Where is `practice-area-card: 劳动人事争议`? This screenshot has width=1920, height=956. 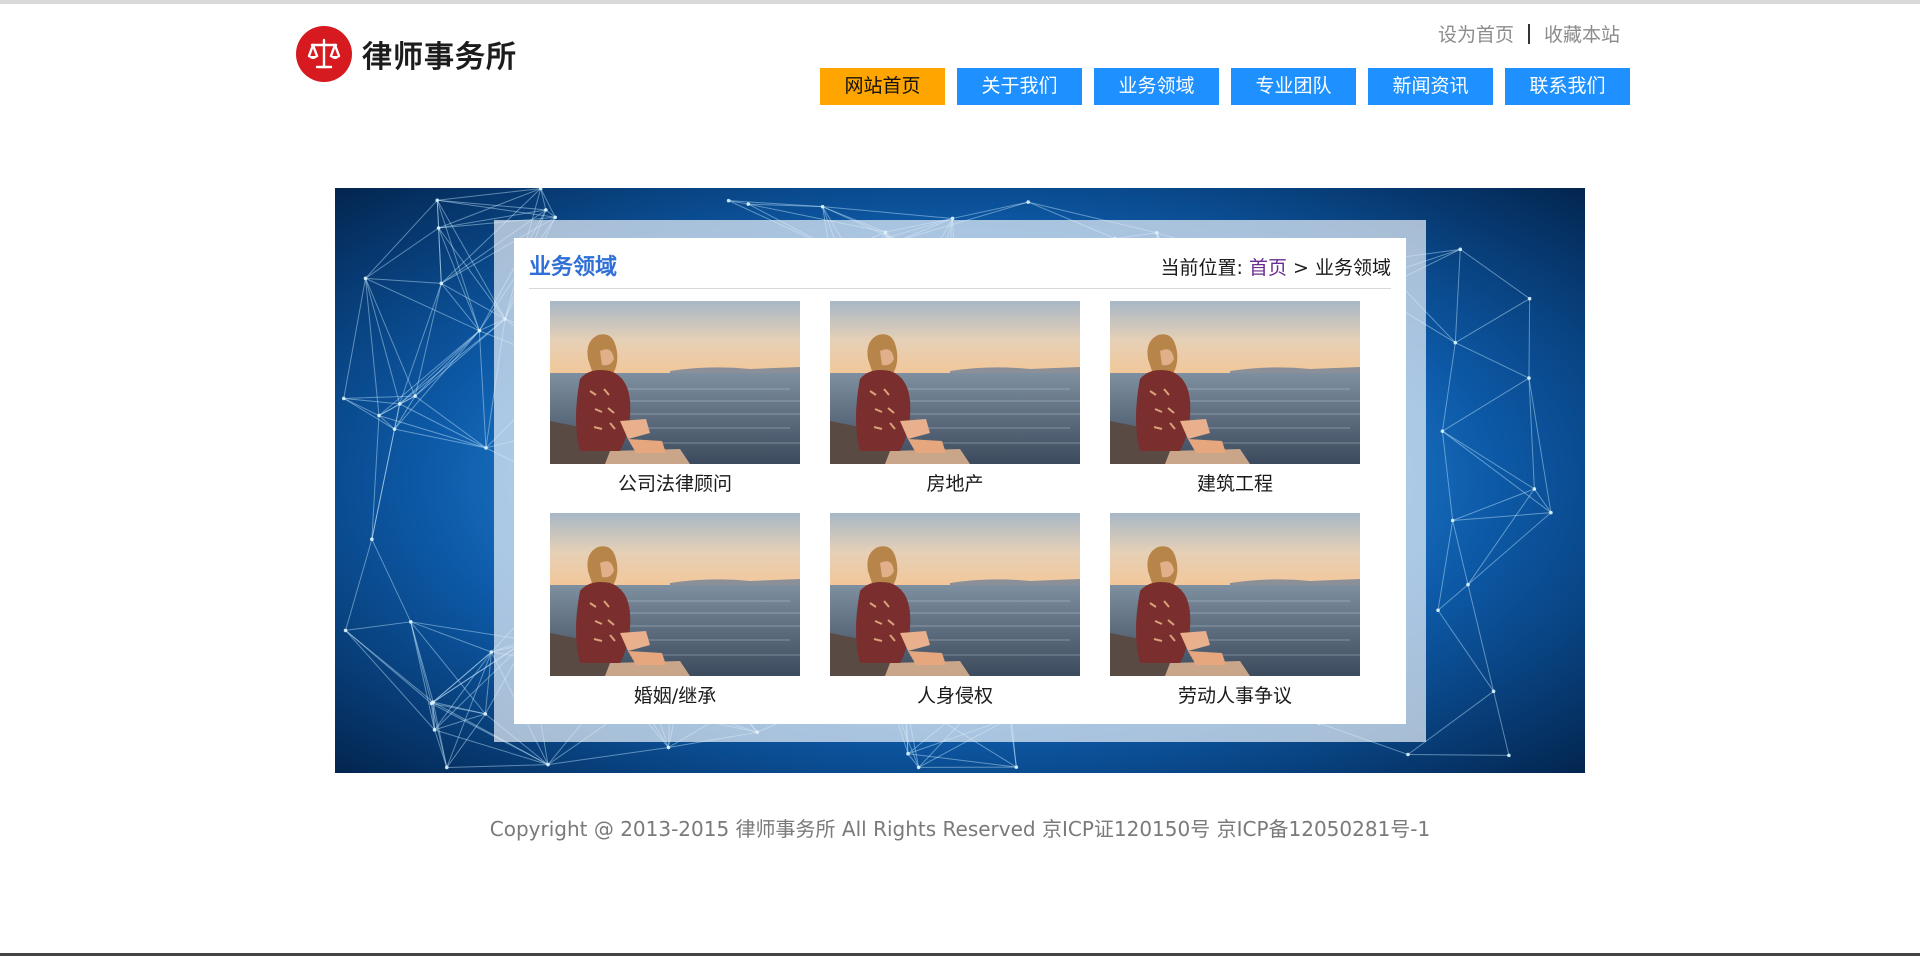 practice-area-card: 劳动人事争议 is located at coordinates (1235, 611).